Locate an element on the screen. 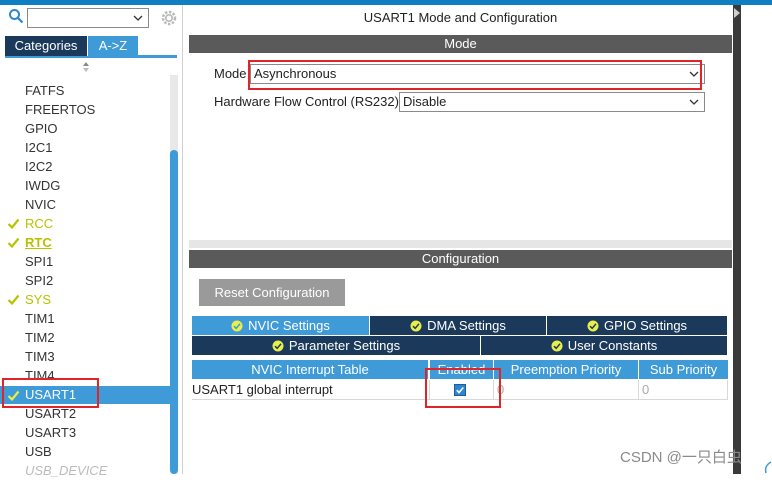 The width and height of the screenshot is (772, 480). column-header-sub-priority: Sub Priority is located at coordinates (683, 369).